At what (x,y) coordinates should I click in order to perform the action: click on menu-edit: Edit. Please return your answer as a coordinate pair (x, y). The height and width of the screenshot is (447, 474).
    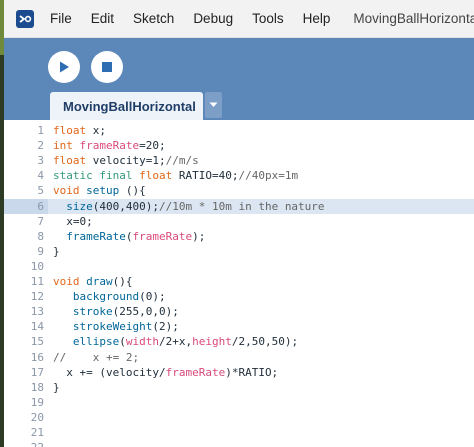
    Looking at the image, I should click on (102, 18).